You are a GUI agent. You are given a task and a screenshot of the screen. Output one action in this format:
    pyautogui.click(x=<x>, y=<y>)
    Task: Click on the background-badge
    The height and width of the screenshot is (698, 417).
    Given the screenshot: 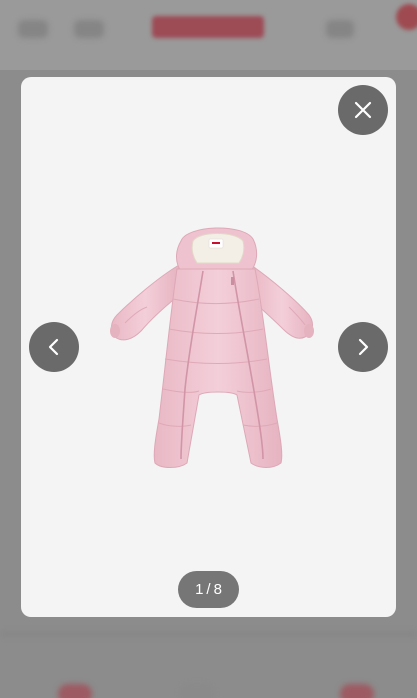 What is the action you would take?
    pyautogui.click(x=406, y=17)
    